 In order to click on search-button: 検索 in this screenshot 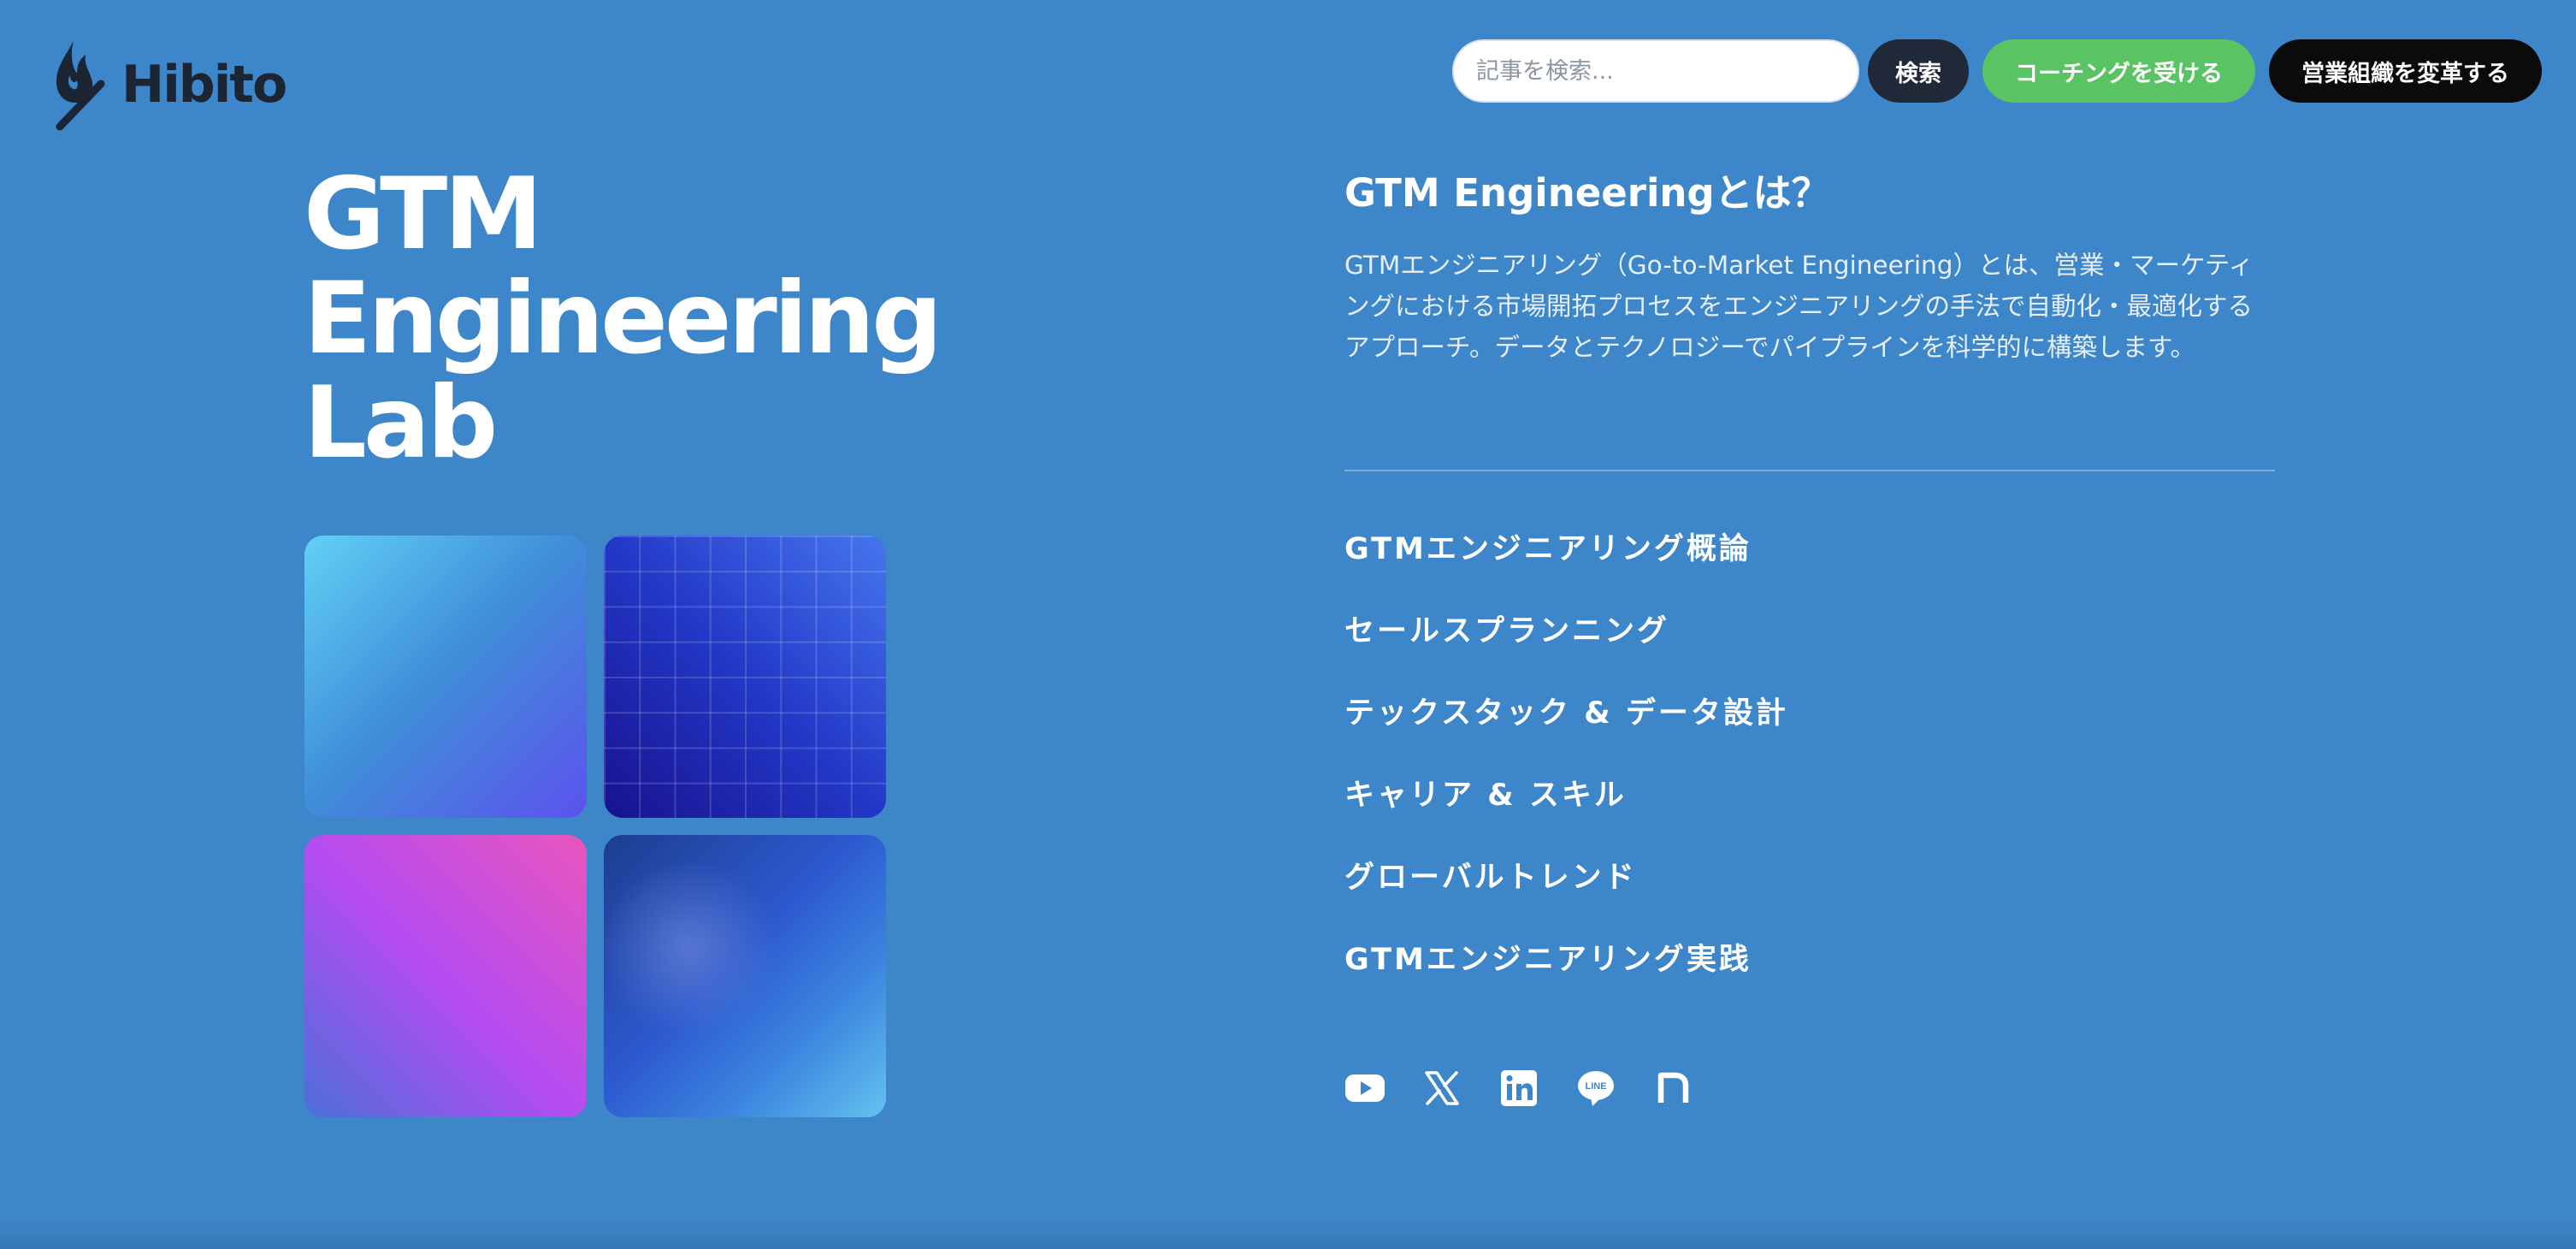, I will do `click(1918, 71)`.